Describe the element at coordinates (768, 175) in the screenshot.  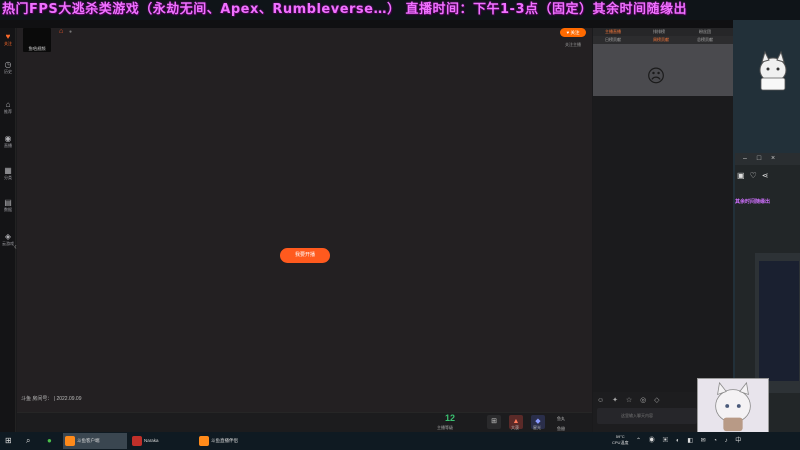
I see `share-icon: ⋖` at that location.